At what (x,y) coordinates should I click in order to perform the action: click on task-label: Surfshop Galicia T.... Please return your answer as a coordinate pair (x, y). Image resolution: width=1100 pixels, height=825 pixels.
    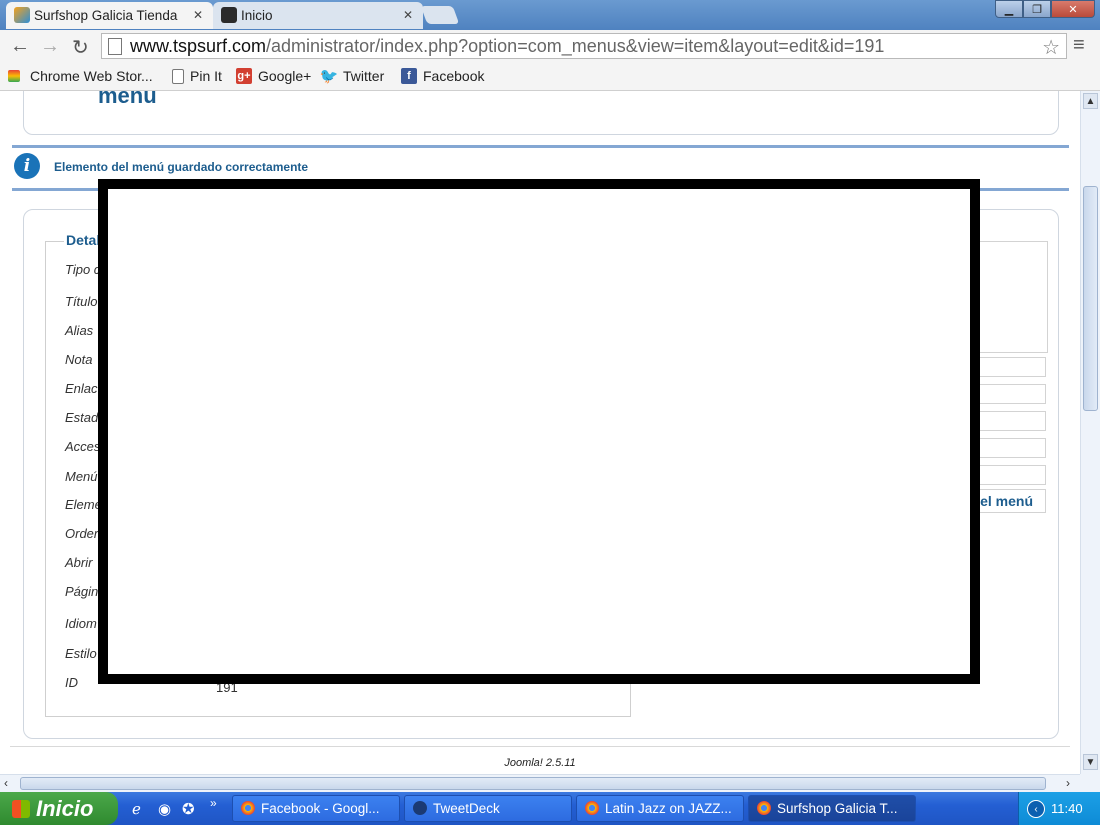
    Looking at the image, I should click on (837, 808).